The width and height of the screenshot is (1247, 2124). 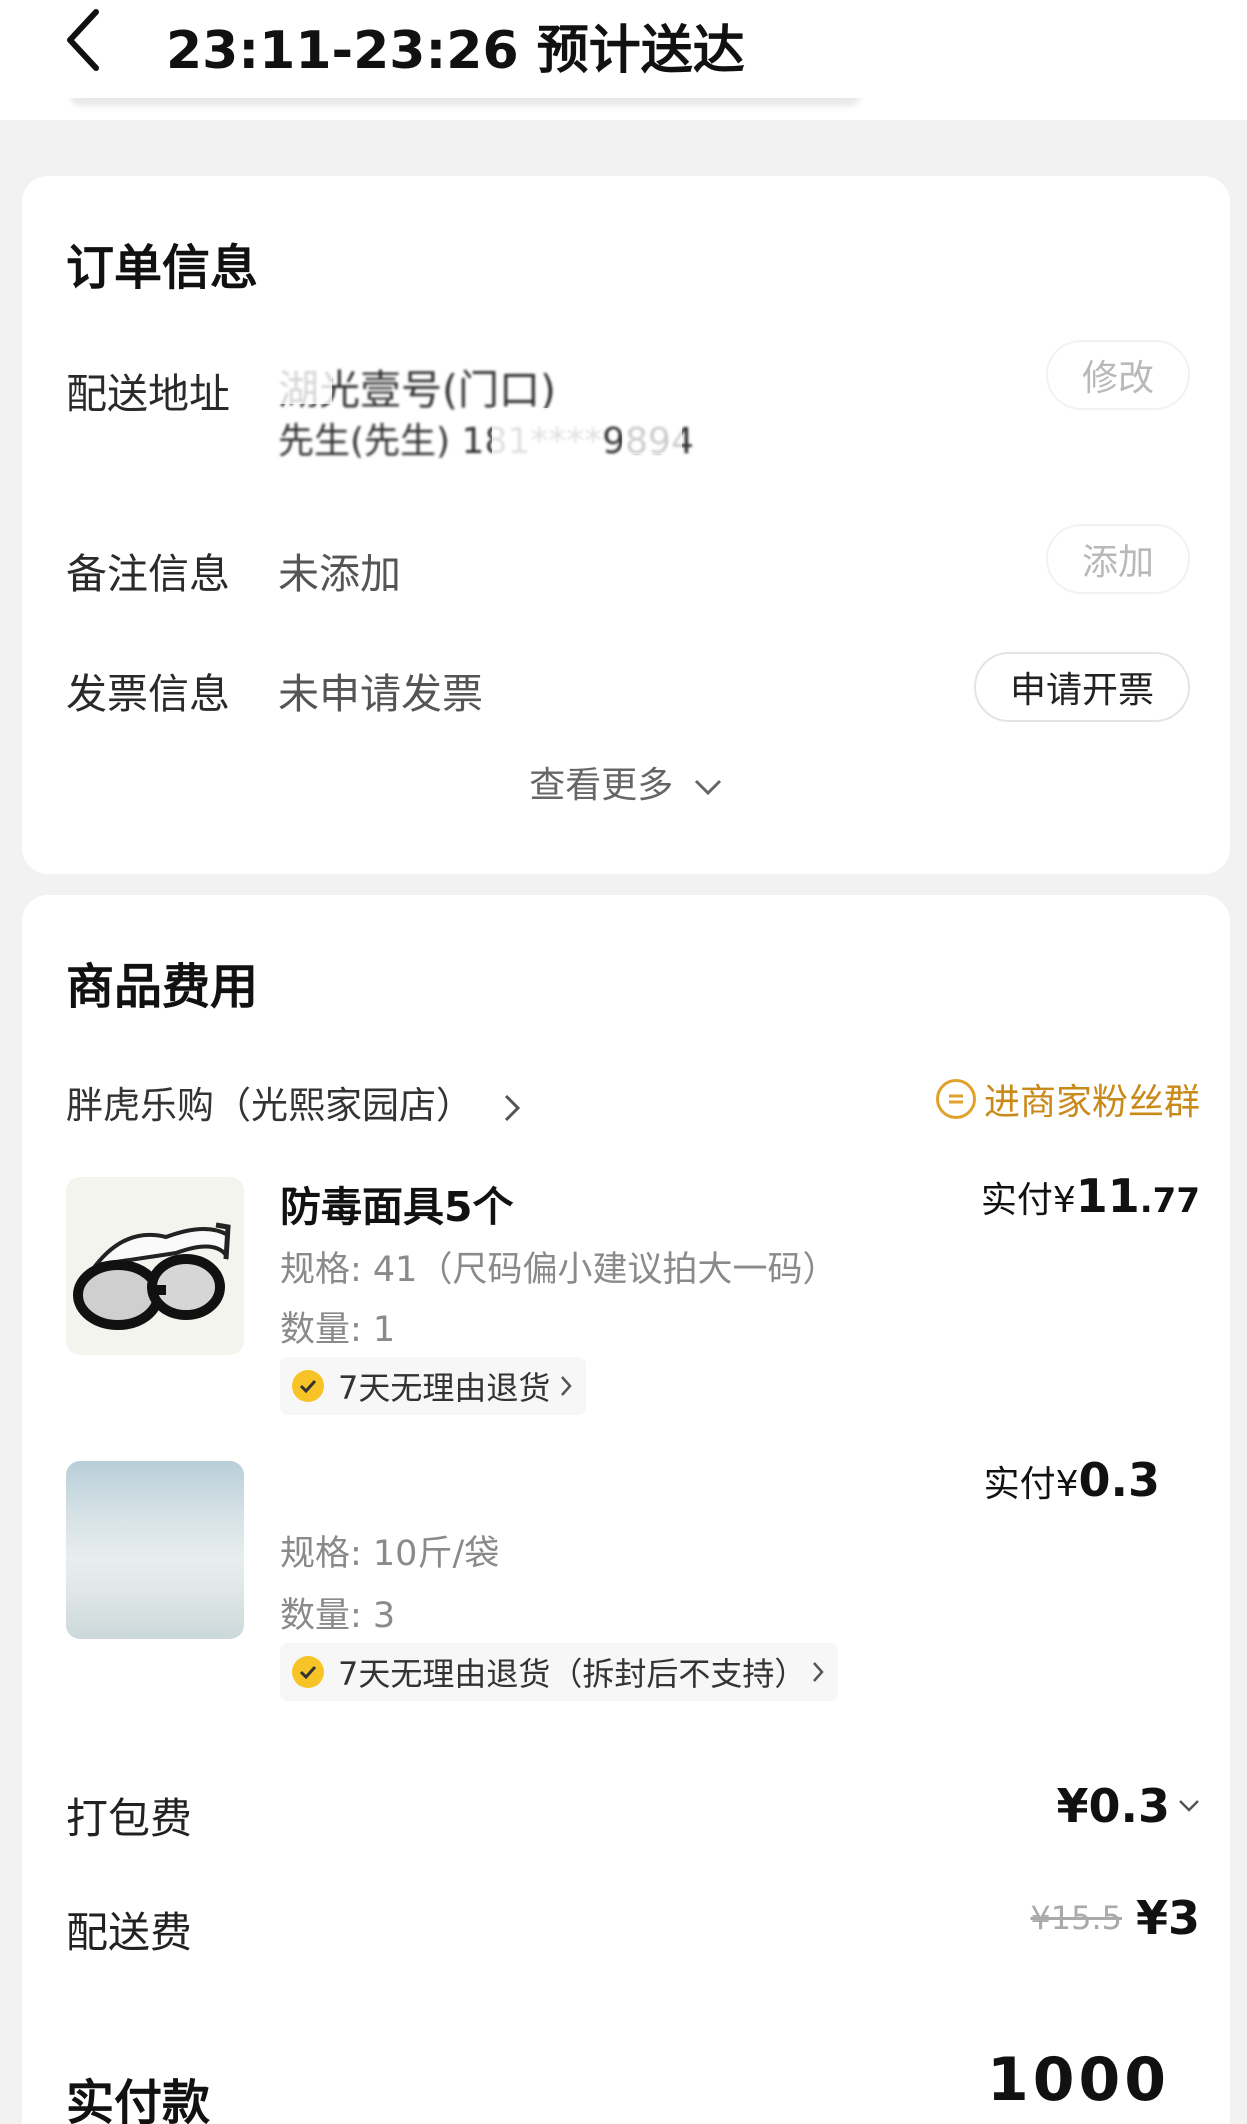 I want to click on edit-address-button: 修改, so click(x=1117, y=375).